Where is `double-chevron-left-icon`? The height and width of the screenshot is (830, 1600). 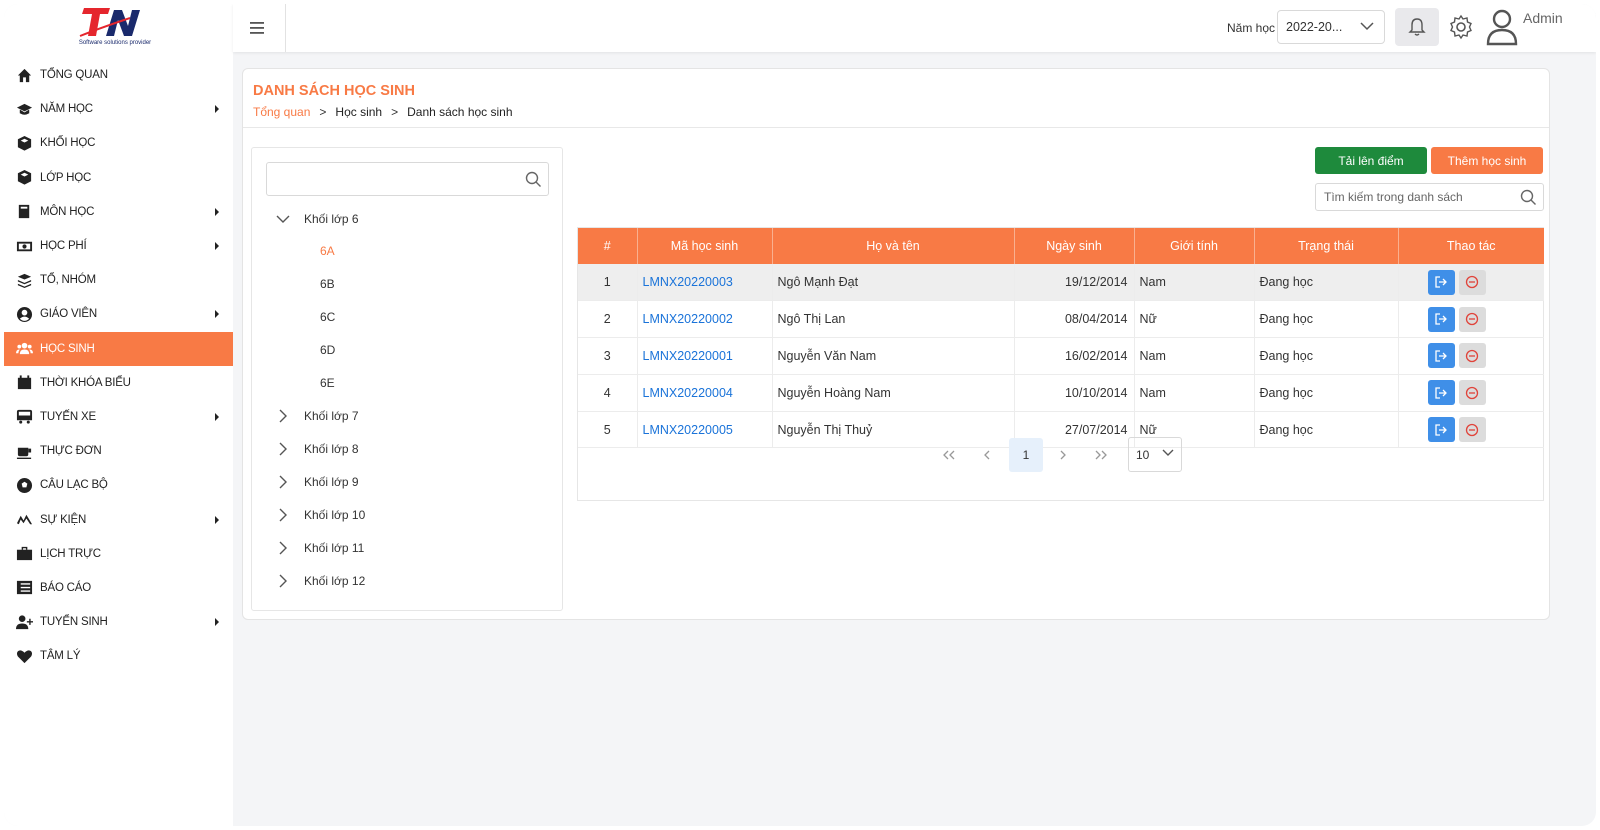
double-chevron-left-icon is located at coordinates (949, 455).